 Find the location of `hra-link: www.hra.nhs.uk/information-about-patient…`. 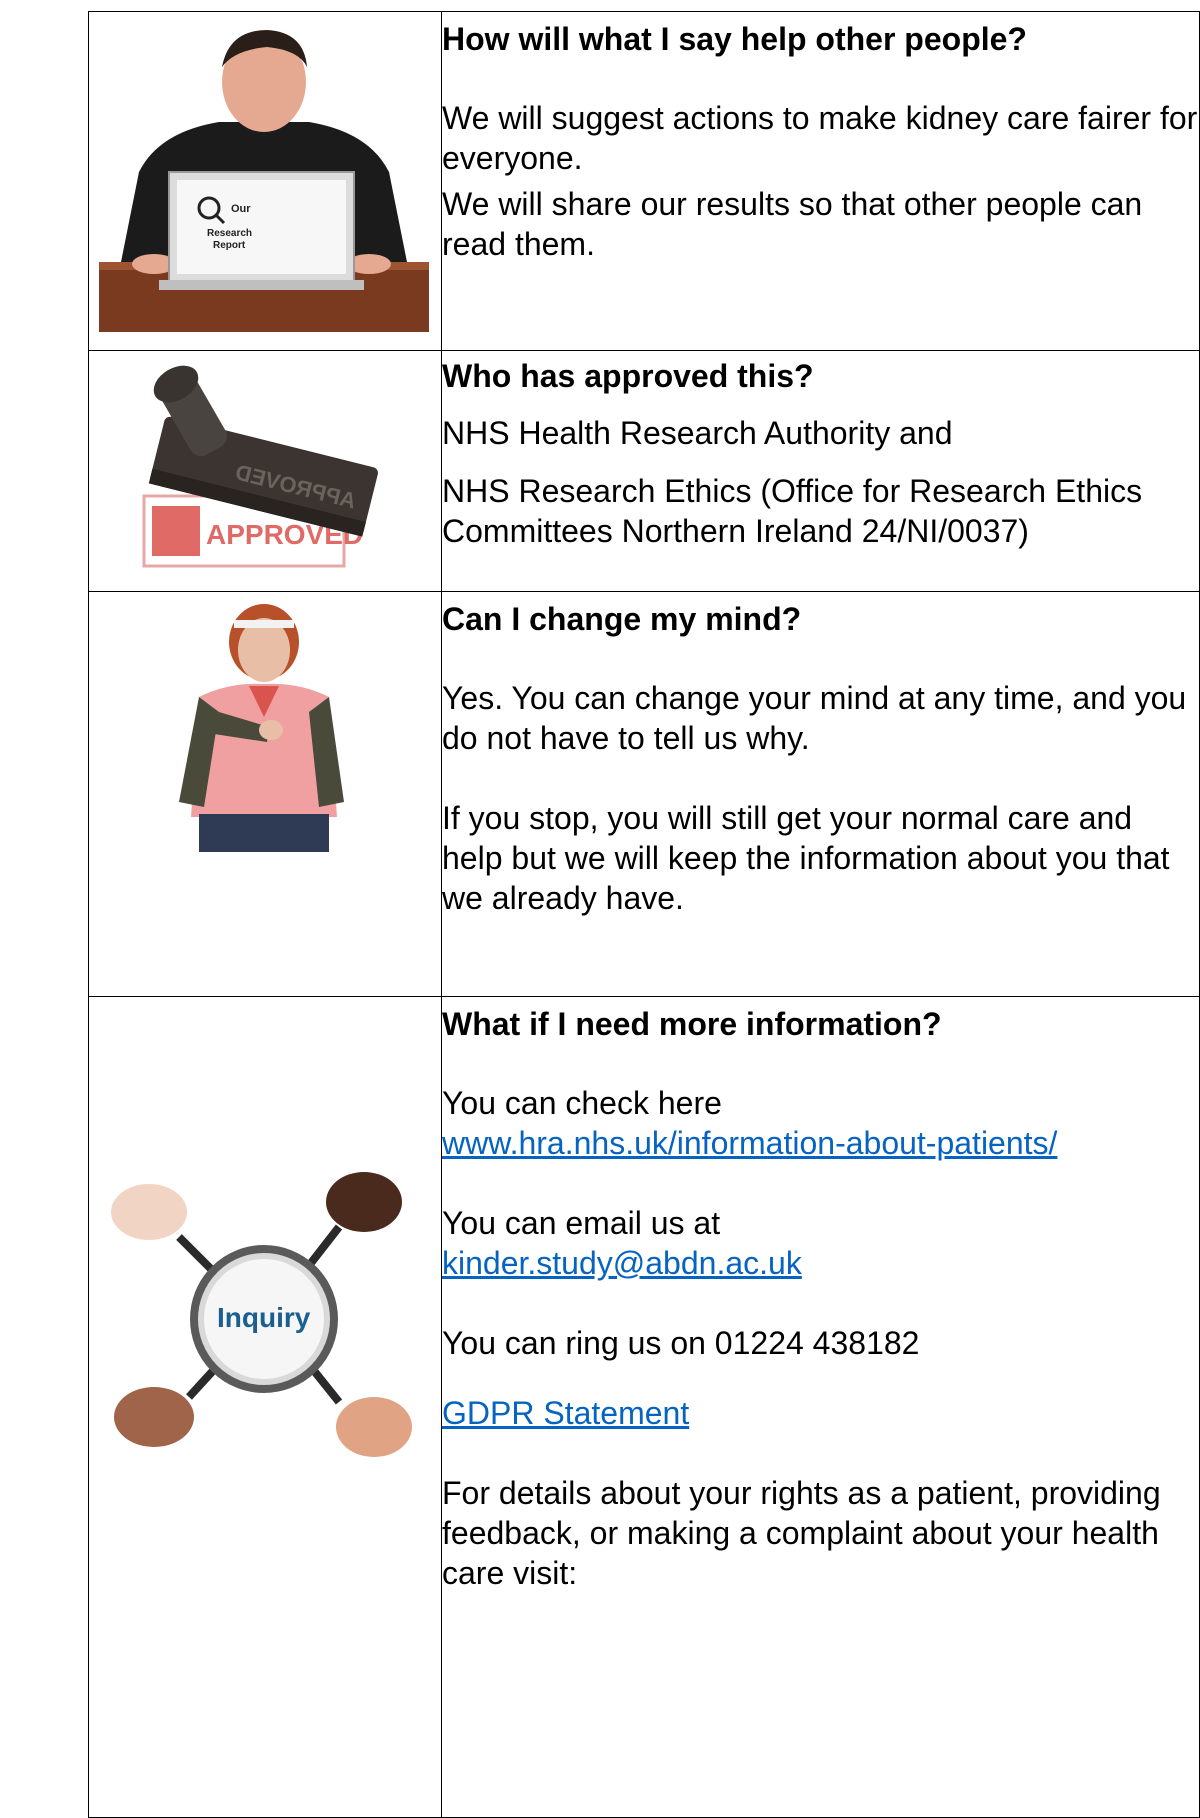

hra-link: www.hra.nhs.uk/information-about-patient… is located at coordinates (749, 1143).